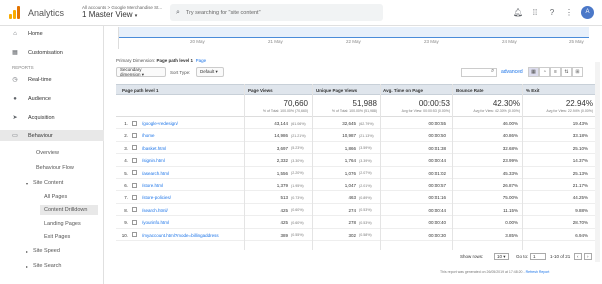 This screenshot has width=602, height=284. I want to click on more-icon: ⋮, so click(569, 12).